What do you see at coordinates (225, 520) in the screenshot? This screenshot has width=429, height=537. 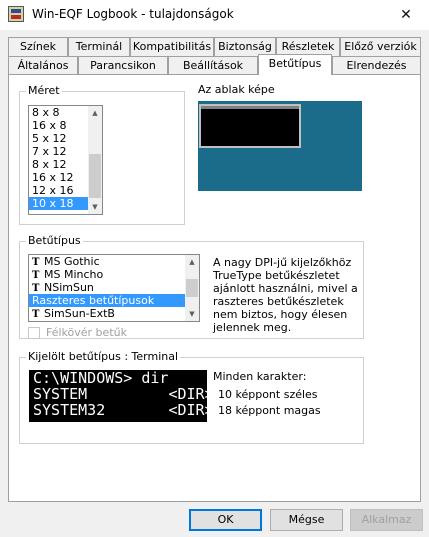 I see `ok-button: OK` at bounding box center [225, 520].